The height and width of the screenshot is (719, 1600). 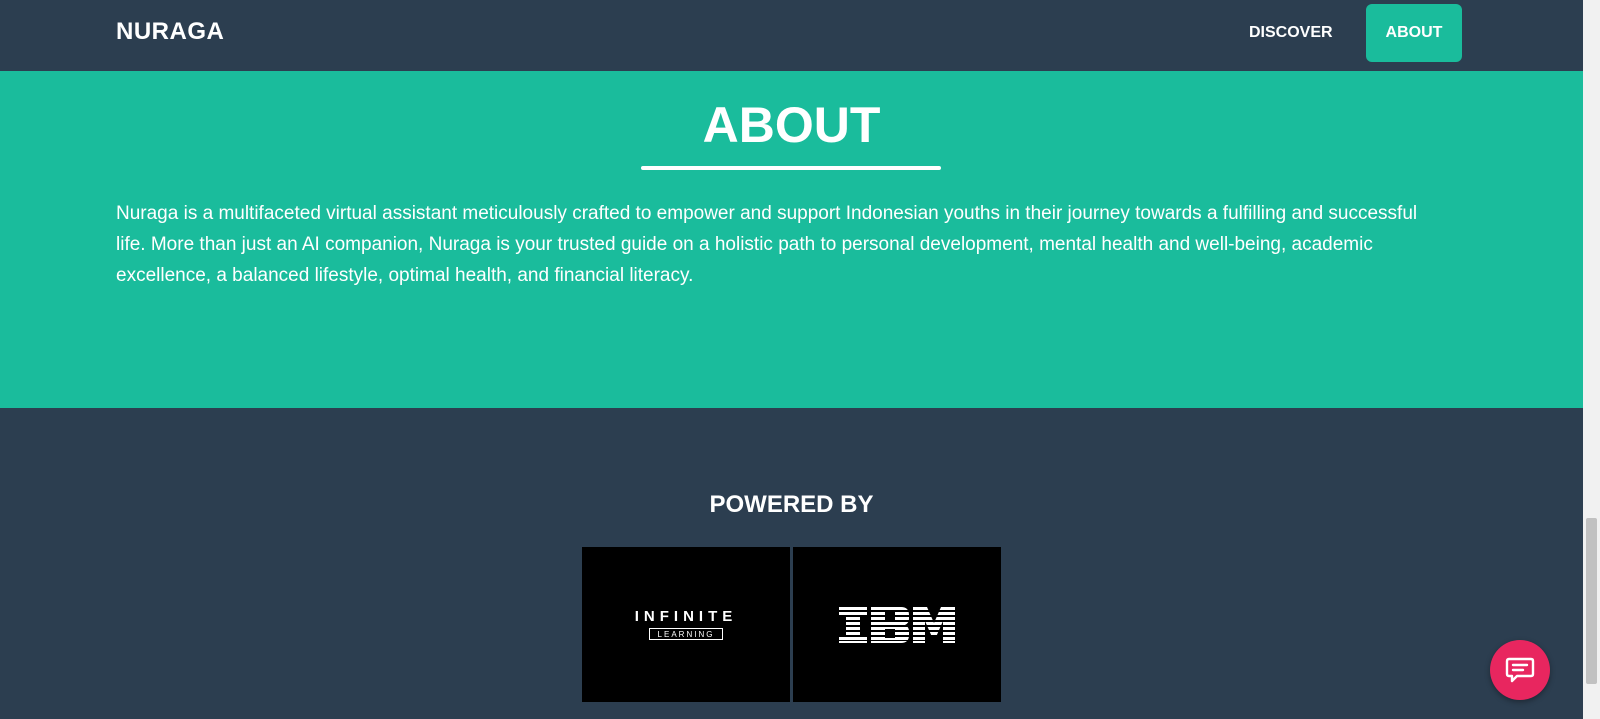 What do you see at coordinates (791, 504) in the screenshot?
I see `powered-by-title: POWERED BY` at bounding box center [791, 504].